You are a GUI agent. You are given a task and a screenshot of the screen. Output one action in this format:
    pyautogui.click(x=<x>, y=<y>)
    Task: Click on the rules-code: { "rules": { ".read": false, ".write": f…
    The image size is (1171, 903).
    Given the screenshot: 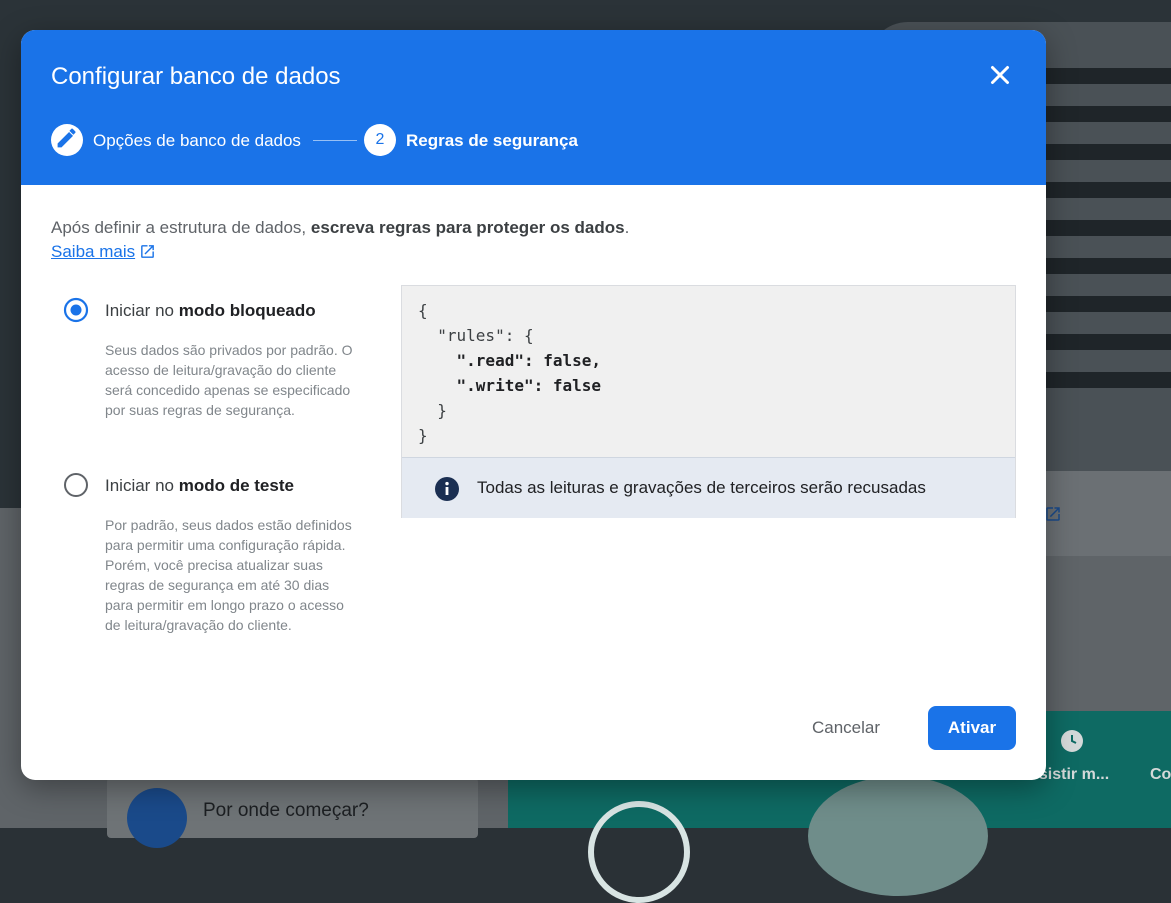 What is the action you would take?
    pyautogui.click(x=509, y=373)
    